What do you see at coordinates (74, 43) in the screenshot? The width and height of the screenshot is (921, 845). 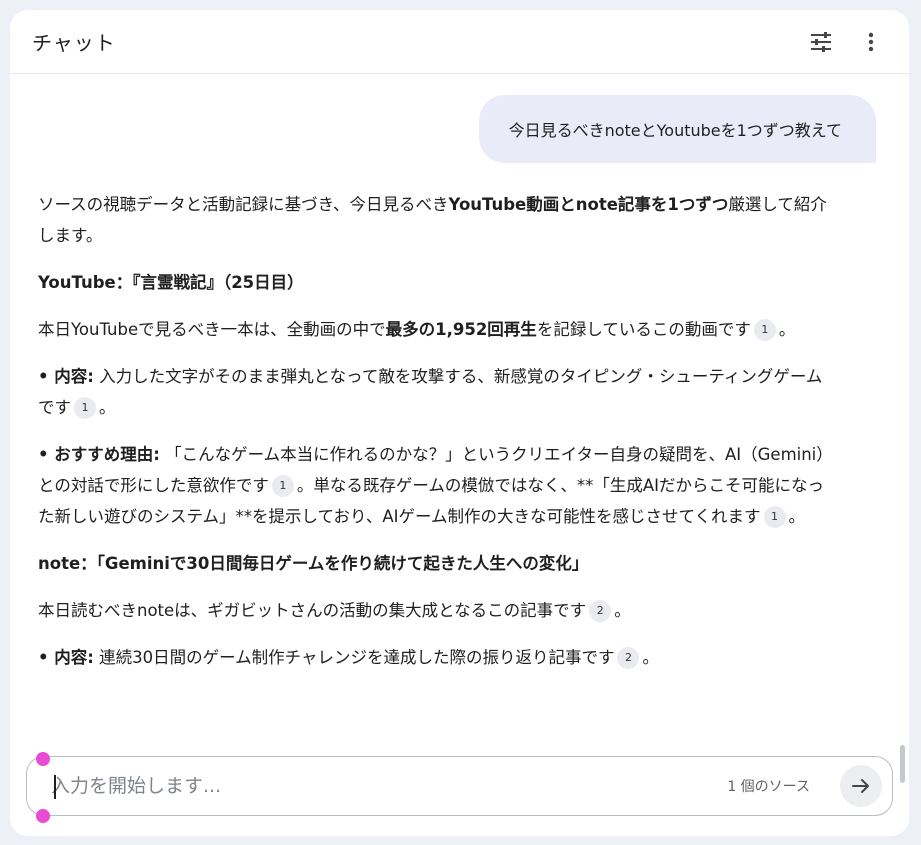 I see `chat-title: チャット` at bounding box center [74, 43].